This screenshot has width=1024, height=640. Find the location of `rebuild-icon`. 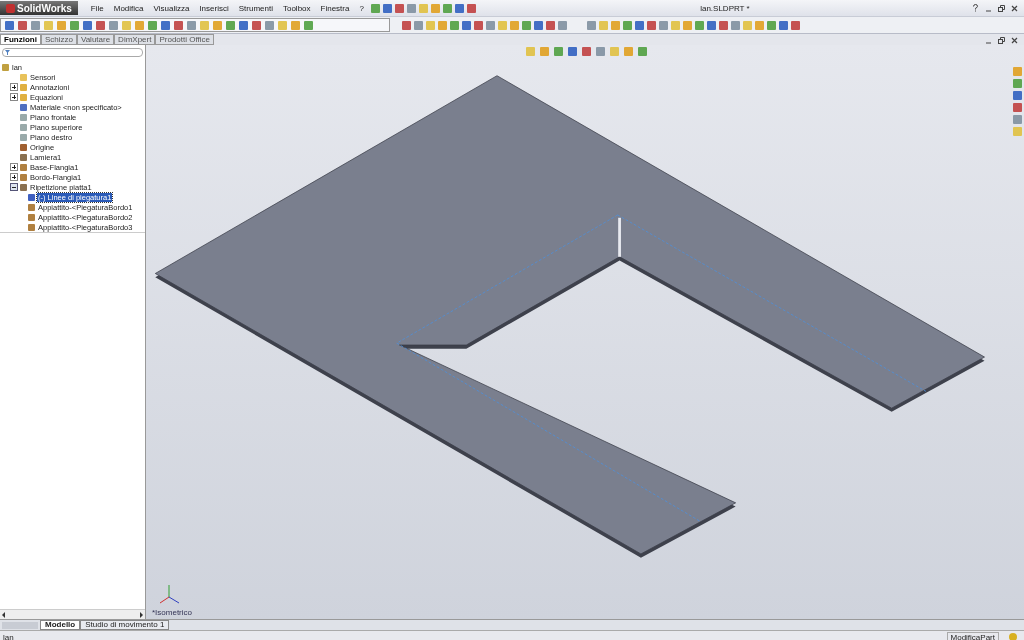

rebuild-icon is located at coordinates (1013, 636).